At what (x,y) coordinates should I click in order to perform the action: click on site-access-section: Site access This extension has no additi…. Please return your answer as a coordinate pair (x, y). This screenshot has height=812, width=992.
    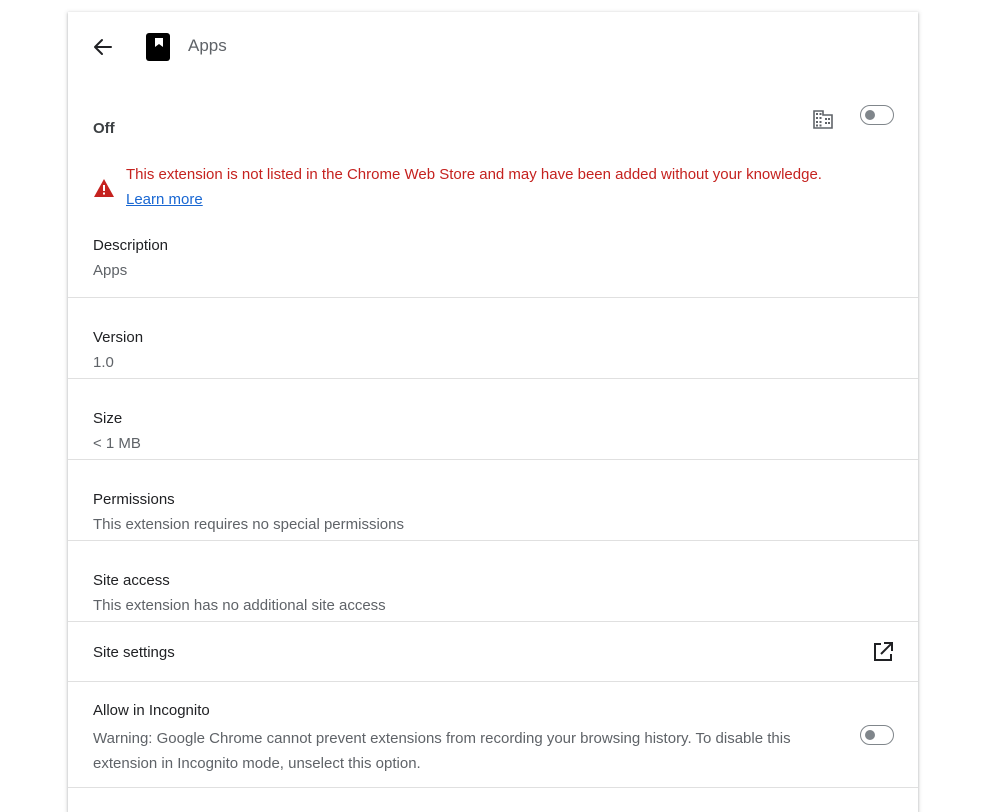
    Looking at the image, I should click on (493, 581).